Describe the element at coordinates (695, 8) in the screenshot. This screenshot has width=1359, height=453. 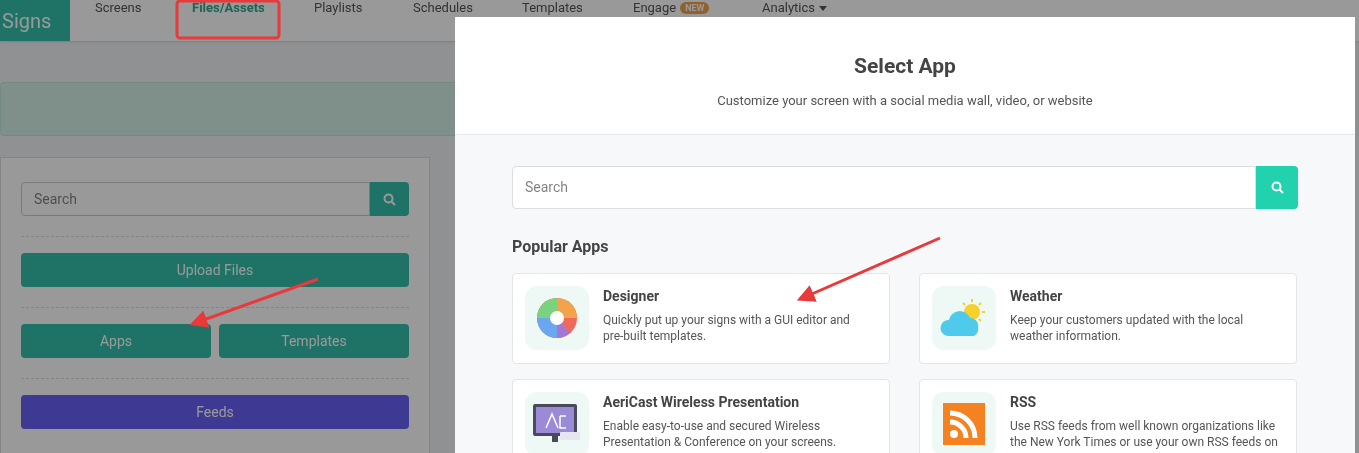
I see `new-badge: NEW` at that location.